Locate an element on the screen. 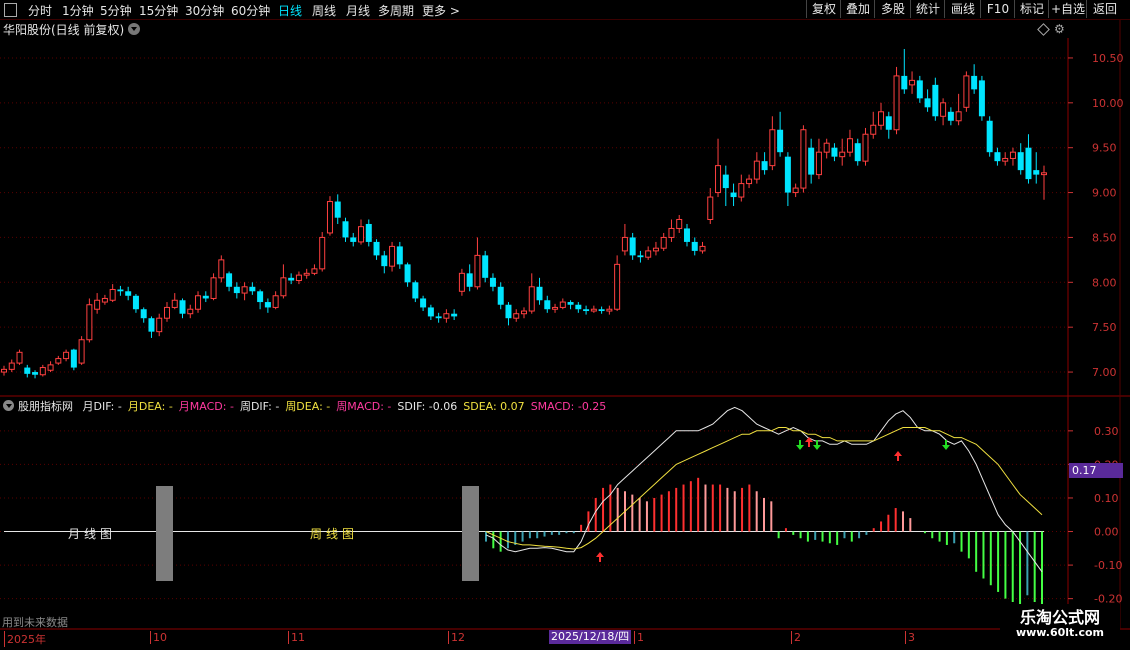  toolbar-button-0: 复权 is located at coordinates (823, 9).